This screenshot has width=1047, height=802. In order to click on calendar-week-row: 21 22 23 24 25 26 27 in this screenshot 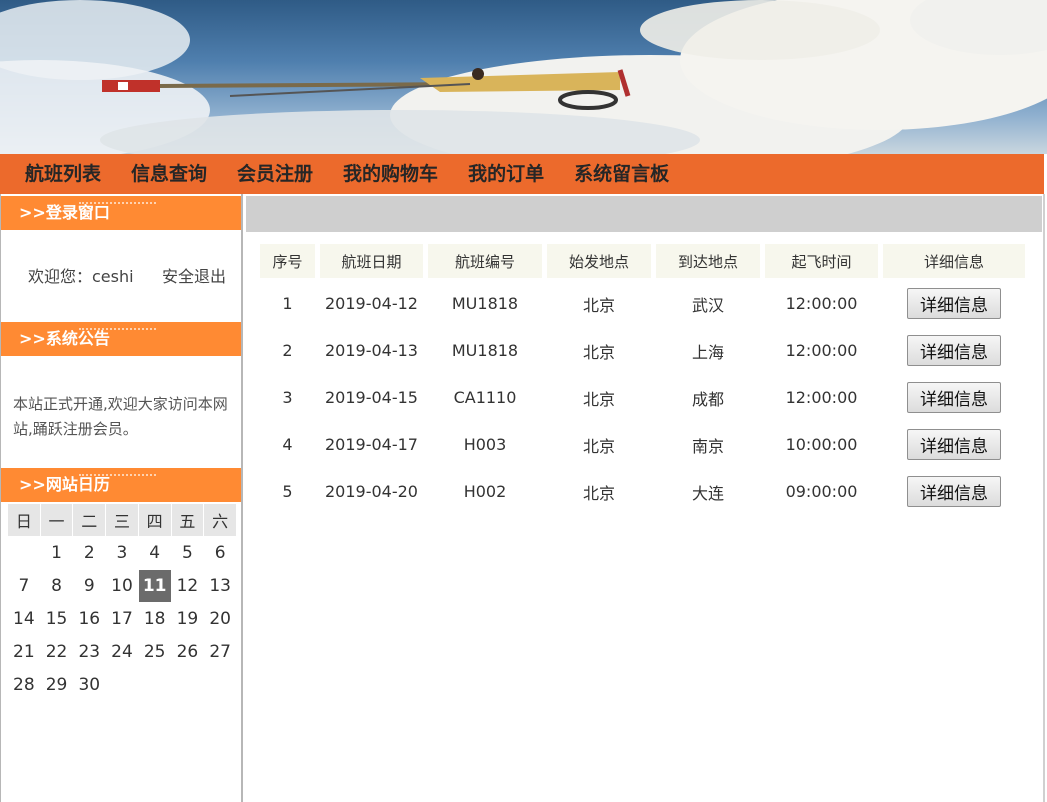, I will do `click(122, 652)`.